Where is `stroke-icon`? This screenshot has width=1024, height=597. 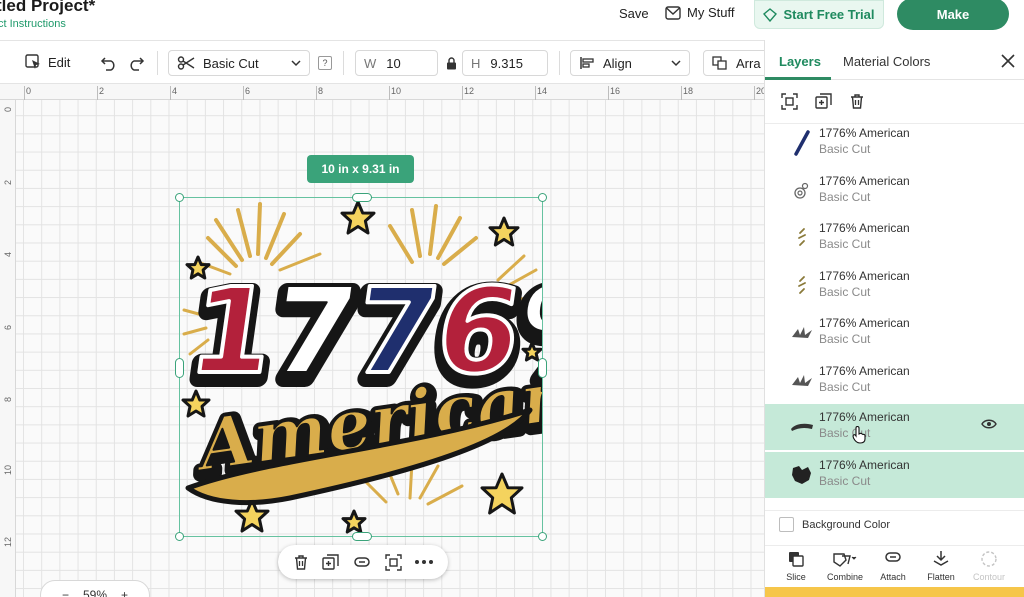
stroke-icon is located at coordinates (802, 143).